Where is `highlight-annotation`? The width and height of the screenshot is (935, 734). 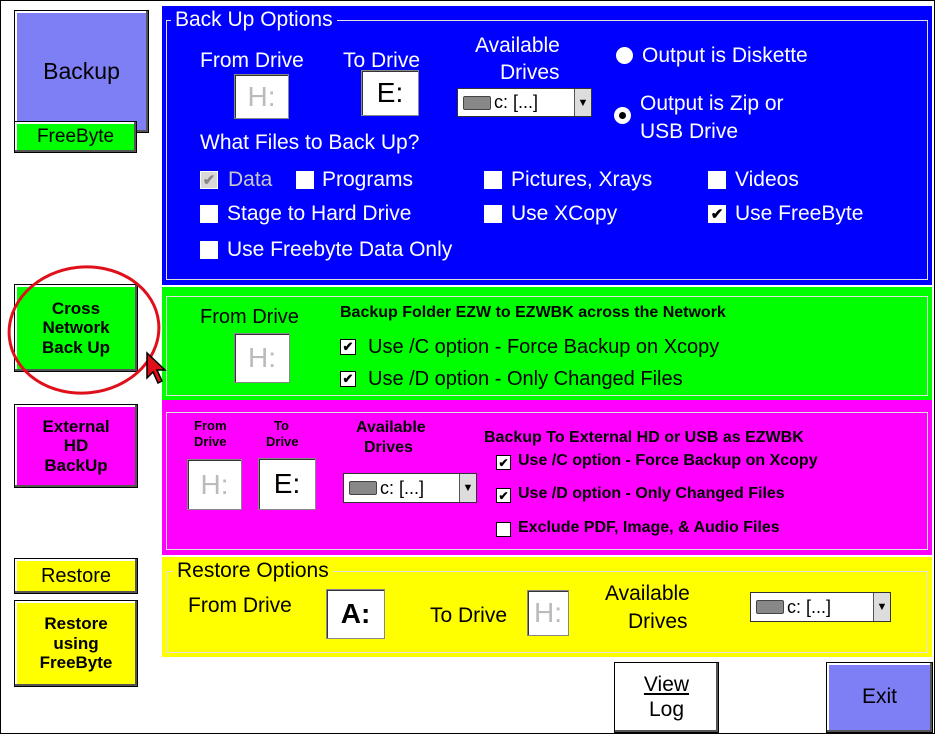
highlight-annotation is located at coordinates (87, 330).